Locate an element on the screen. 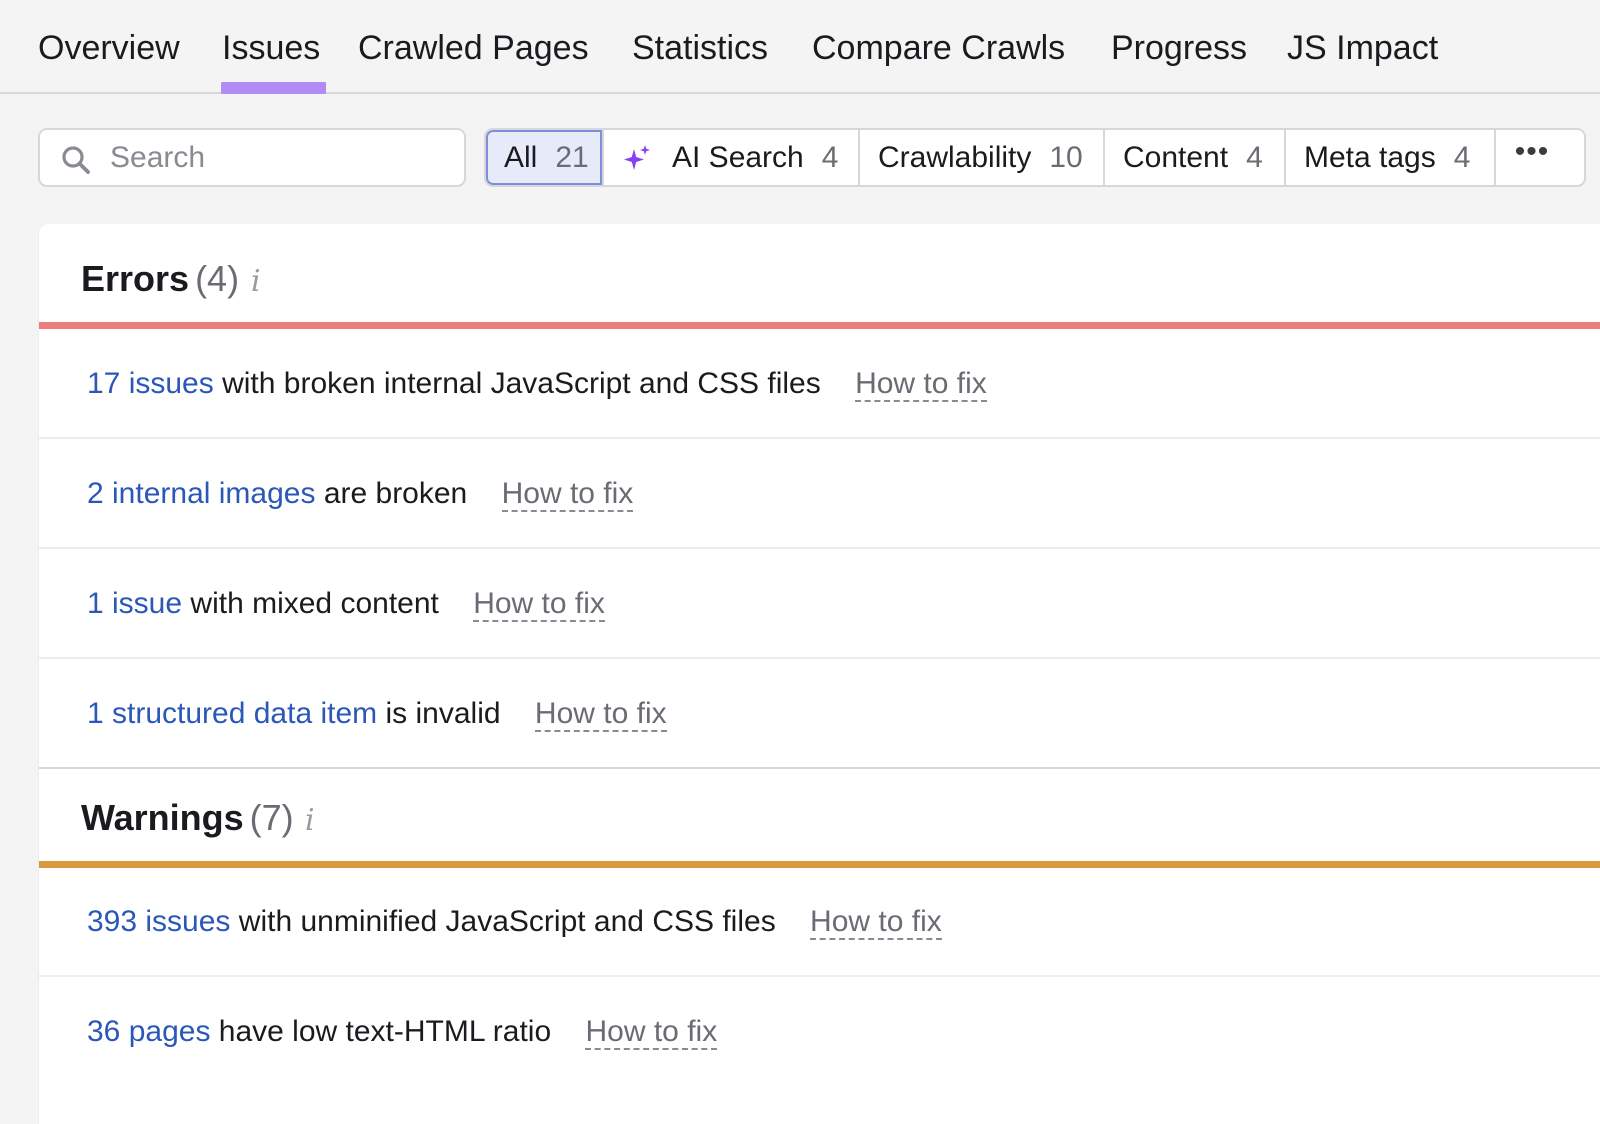  ai-sparkle-icon is located at coordinates (637, 157).